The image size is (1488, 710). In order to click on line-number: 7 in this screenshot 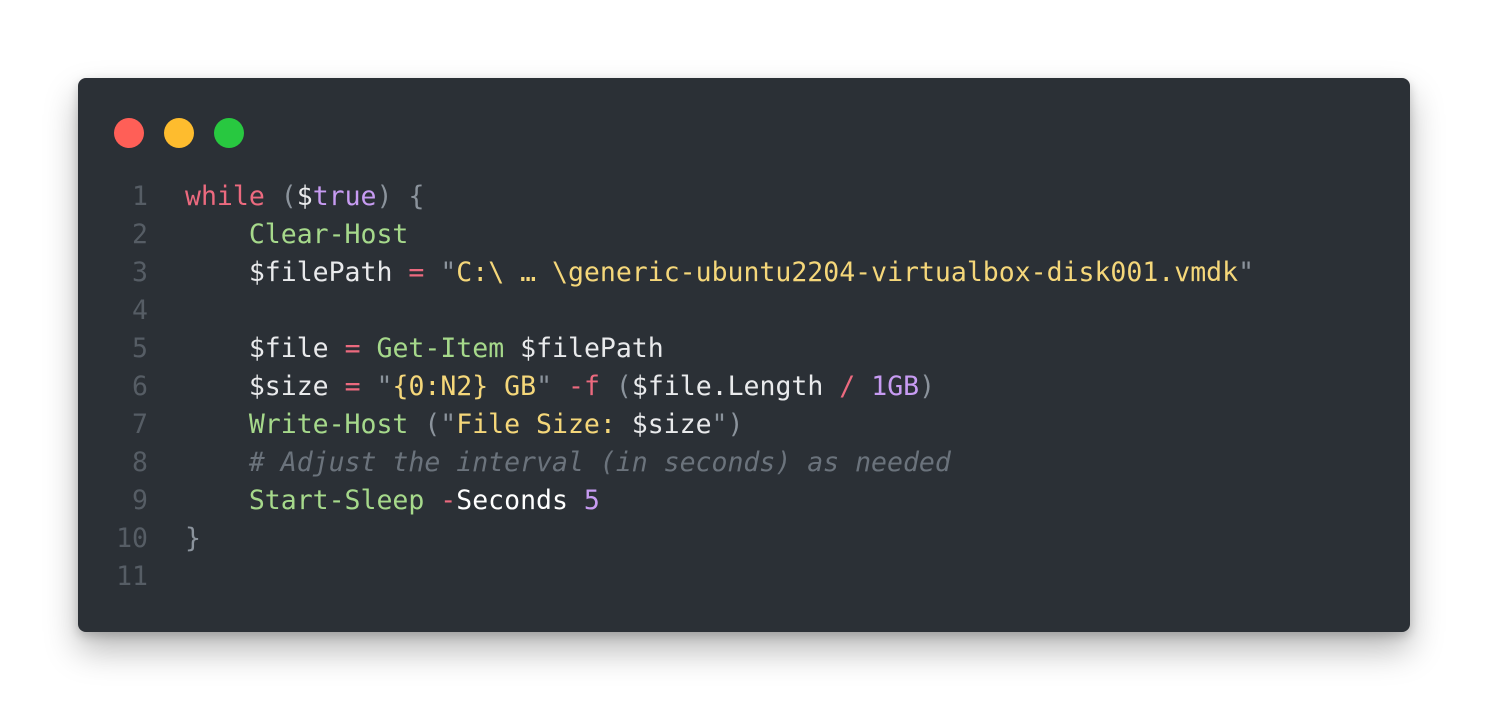, I will do `click(140, 424)`.